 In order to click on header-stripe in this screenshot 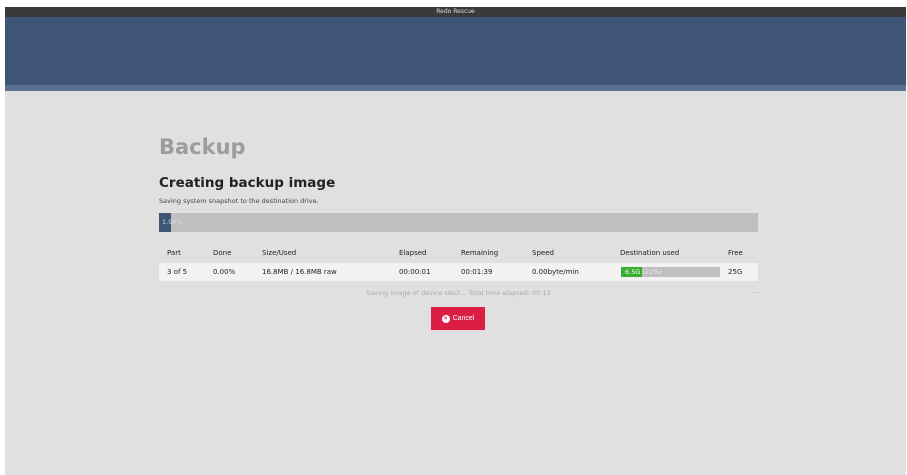, I will do `click(455, 88)`.